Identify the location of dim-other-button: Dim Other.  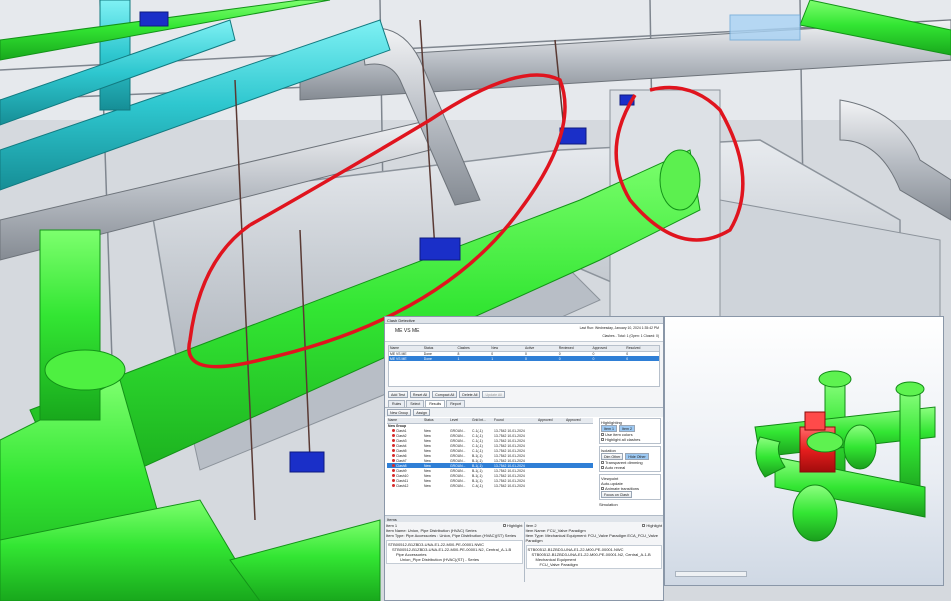
(612, 456).